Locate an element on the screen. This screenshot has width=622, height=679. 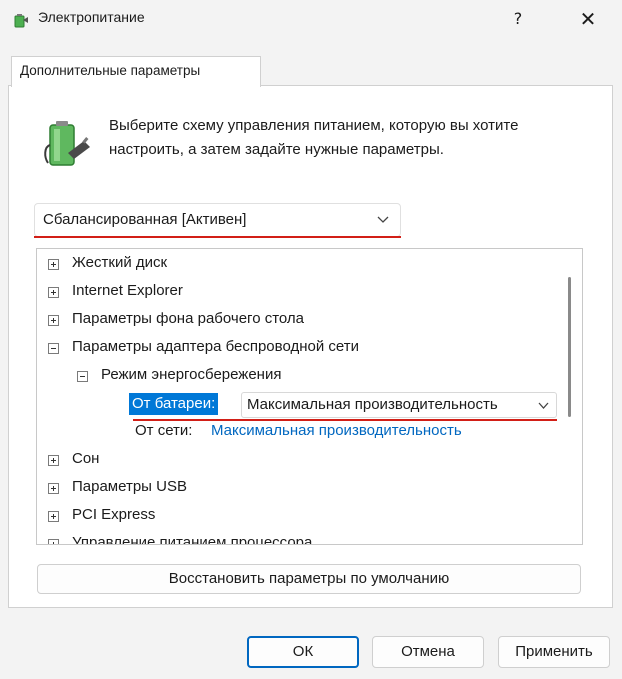
tab-label: Дополнительные параметры is located at coordinates (110, 70).